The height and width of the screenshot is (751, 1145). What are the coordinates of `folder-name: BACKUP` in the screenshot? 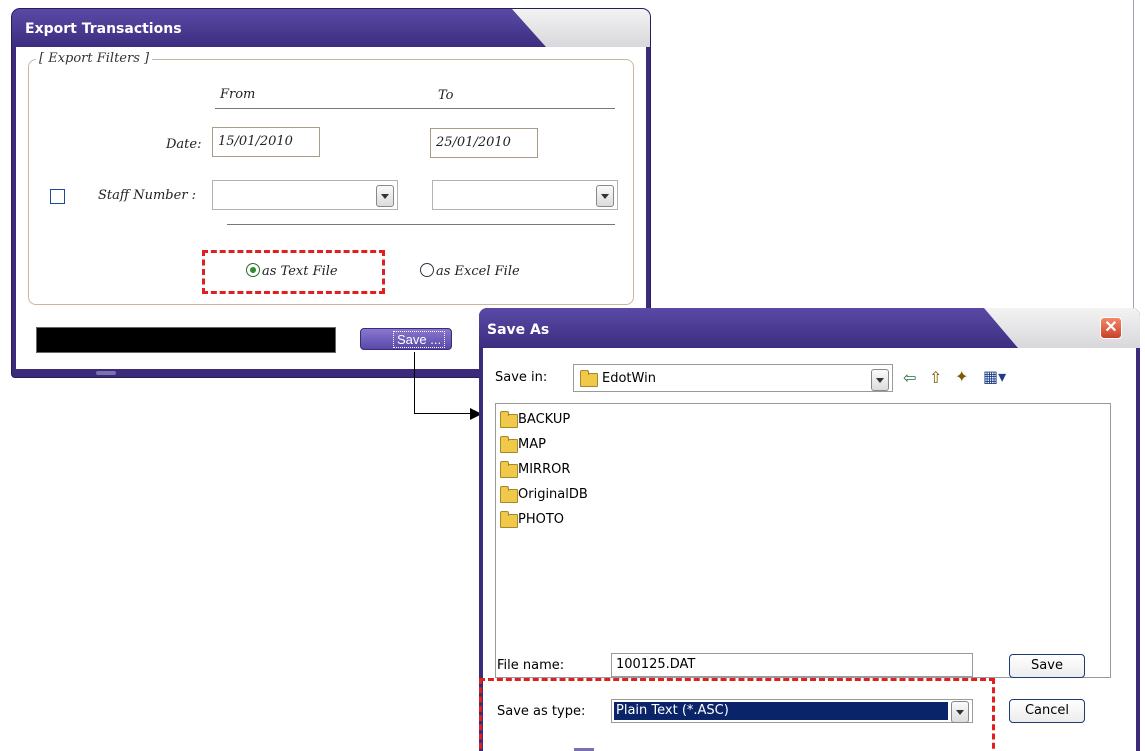 It's located at (544, 419).